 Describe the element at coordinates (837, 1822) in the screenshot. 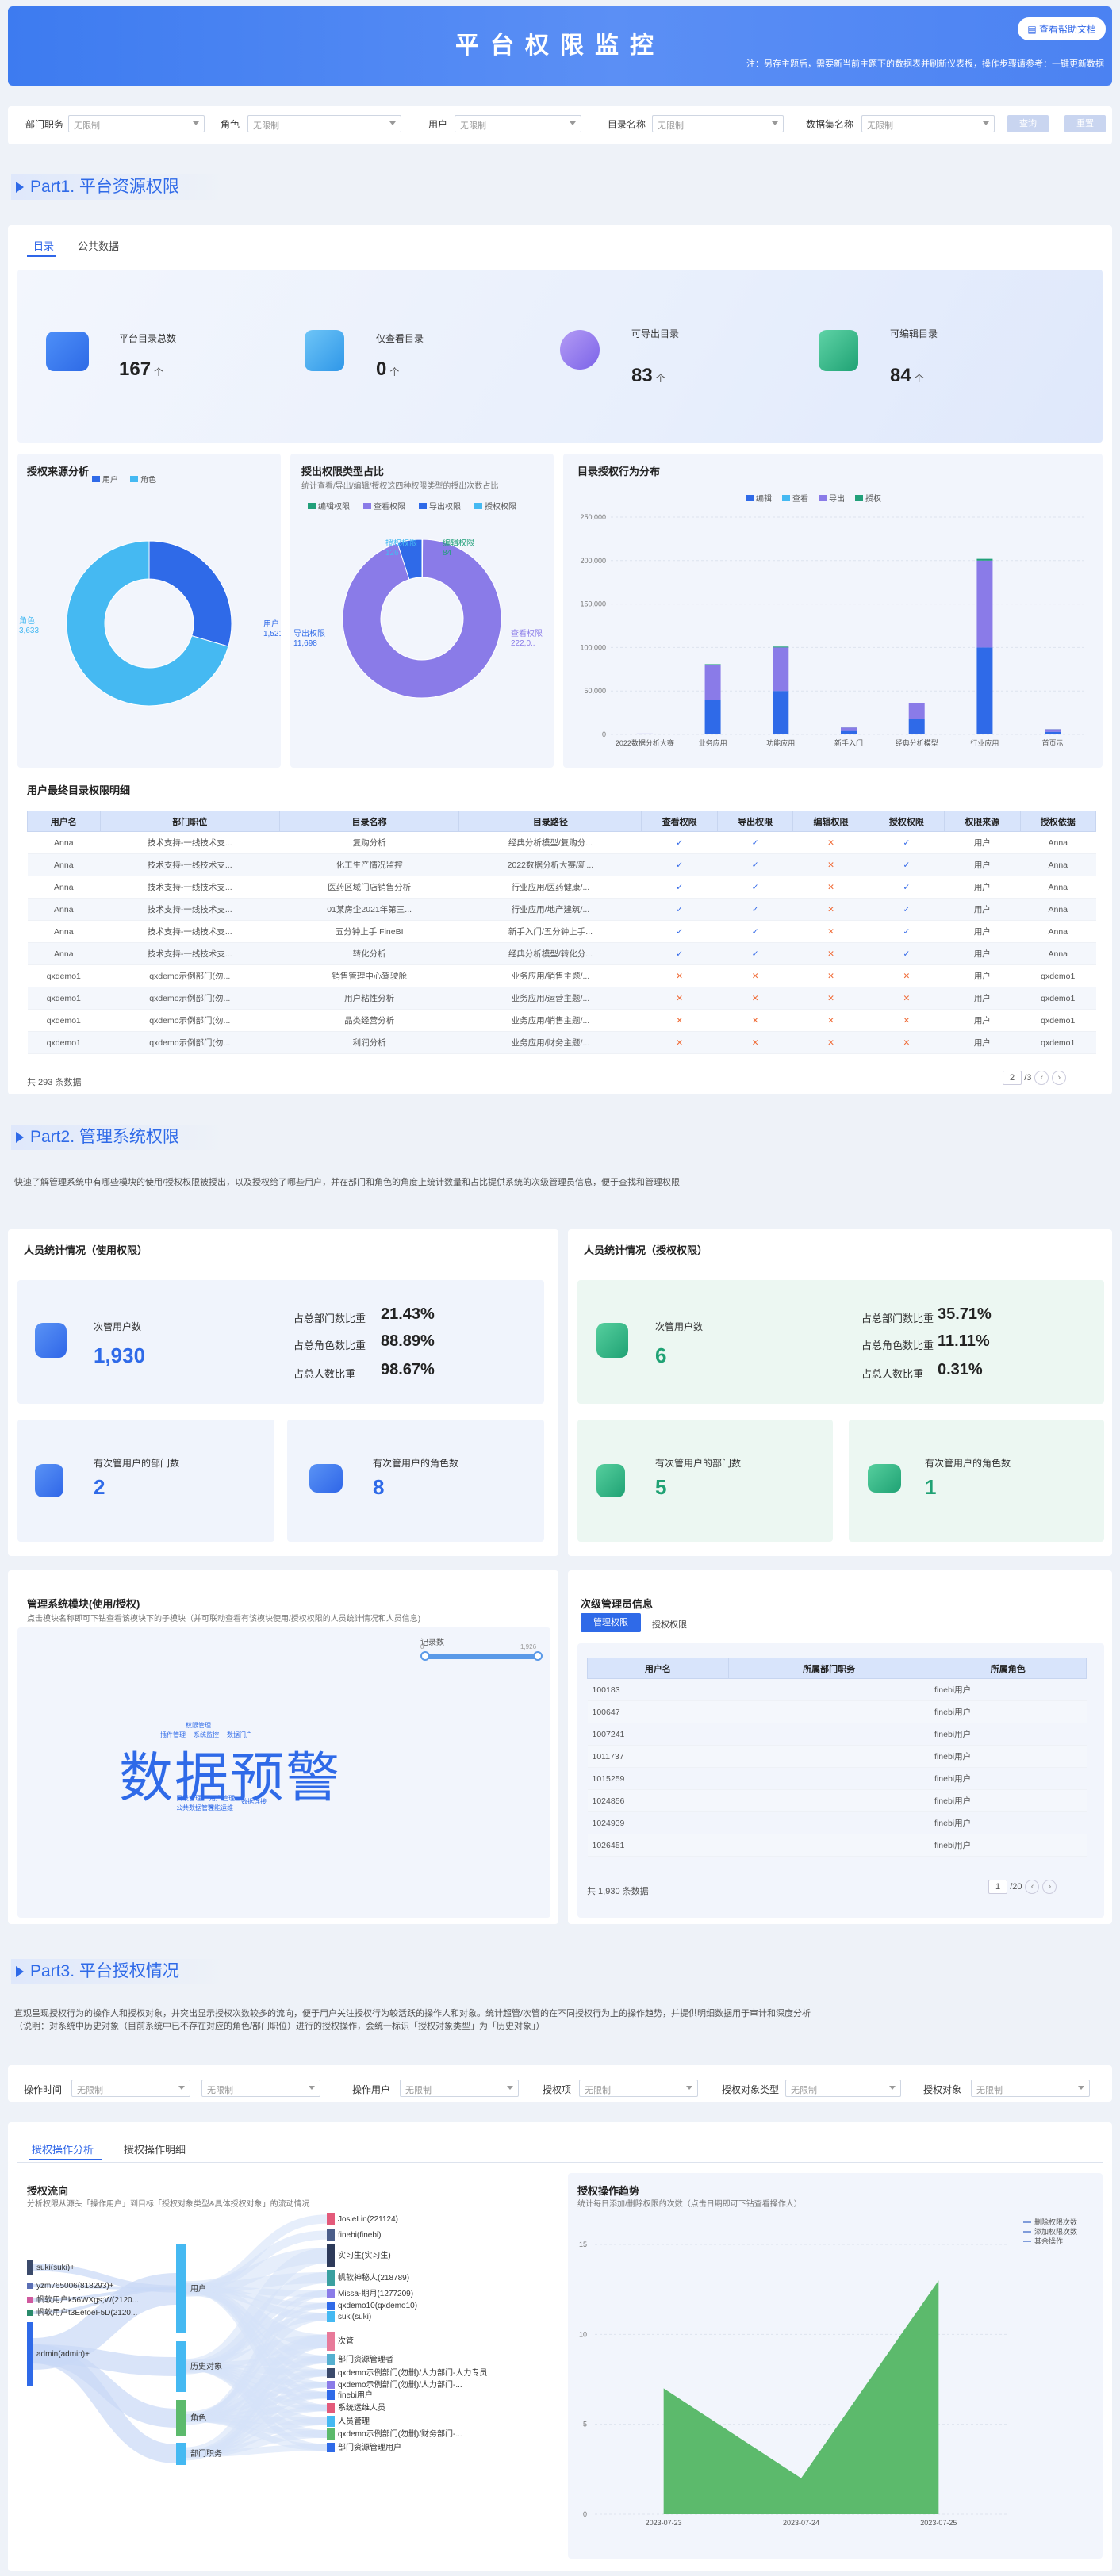

I see `admin-table-row: 1024939 finebi用户` at that location.